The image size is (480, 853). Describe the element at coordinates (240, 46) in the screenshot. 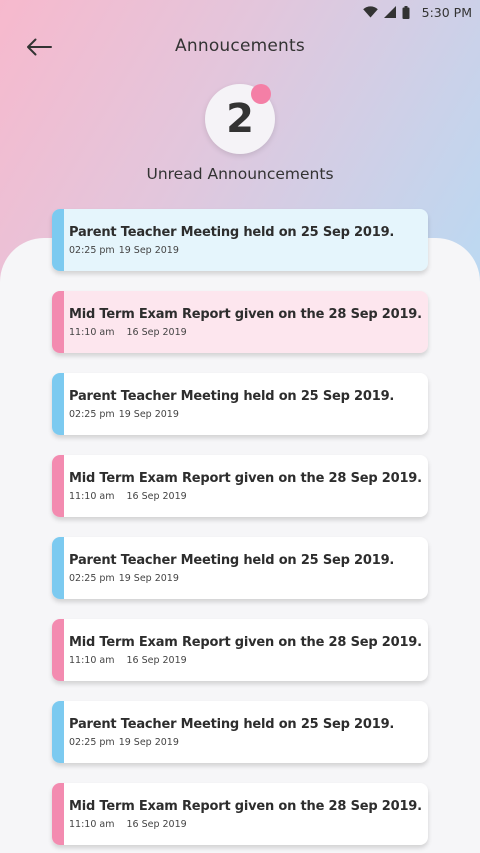

I see `page-title: Annoucements` at that location.